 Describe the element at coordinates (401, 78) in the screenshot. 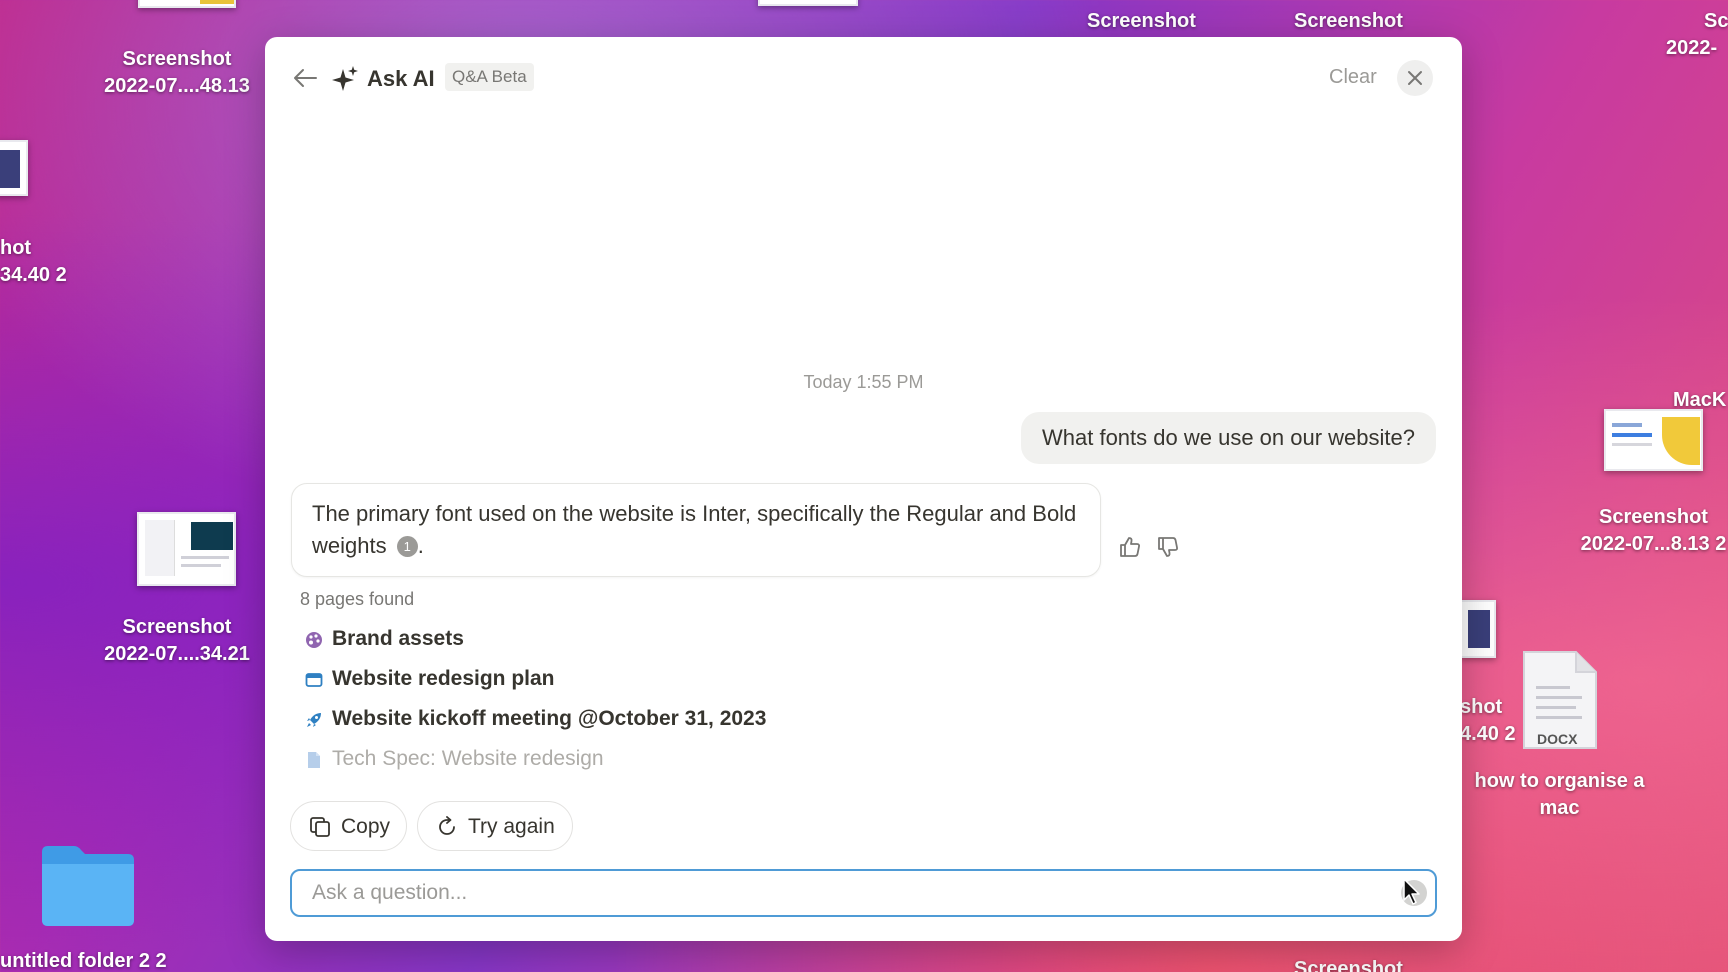

I see `dialog-title: Ask AI` at that location.